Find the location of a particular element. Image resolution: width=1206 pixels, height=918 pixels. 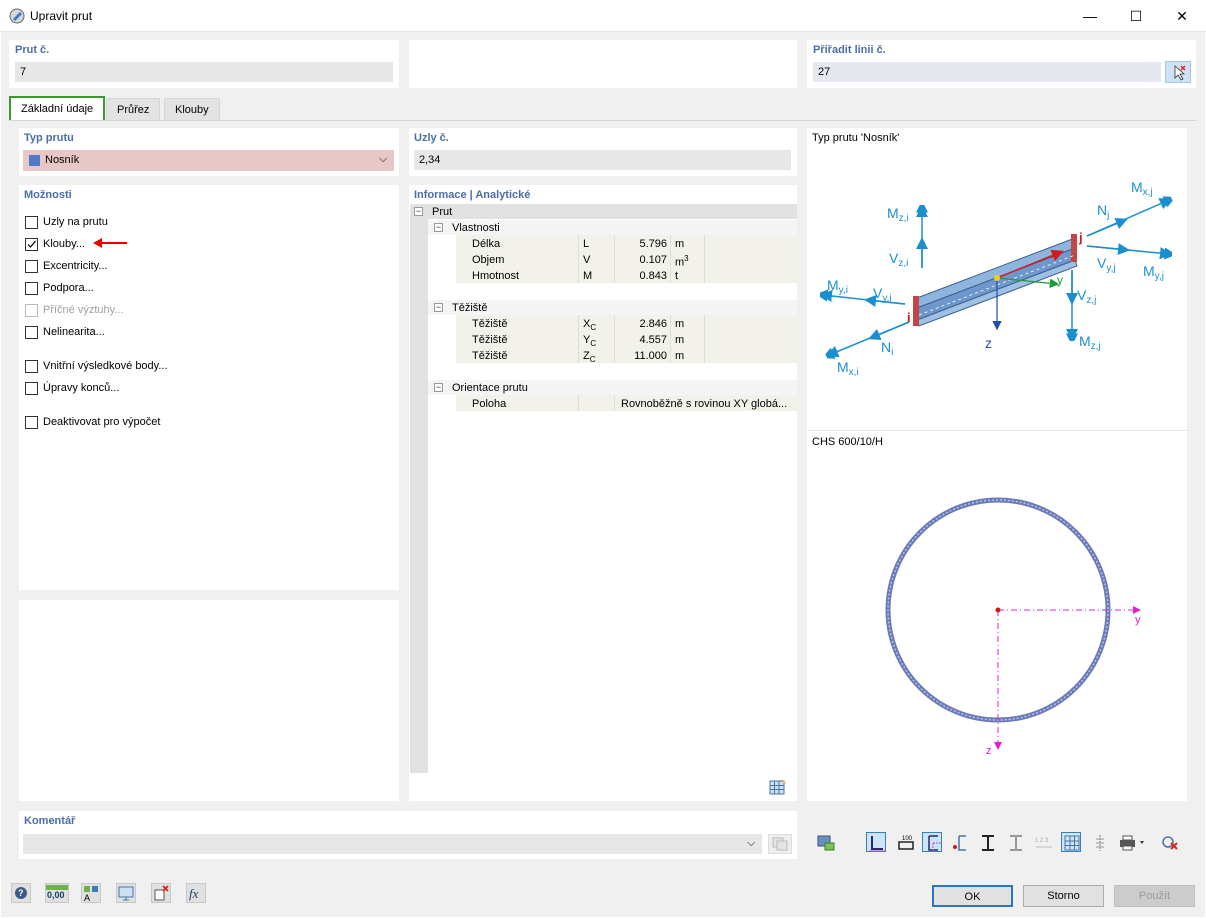

svg-text: Vz,i is located at coordinates (898, 259).